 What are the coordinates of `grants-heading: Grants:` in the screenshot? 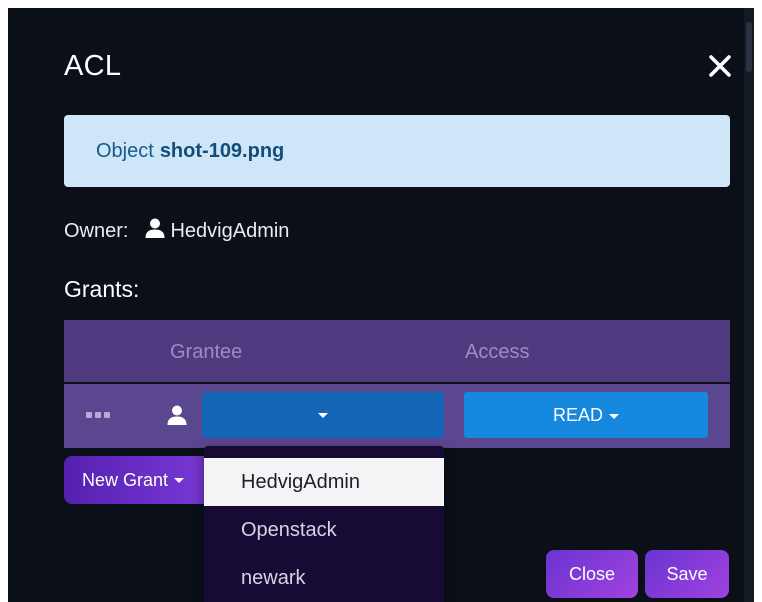 It's located at (102, 289).